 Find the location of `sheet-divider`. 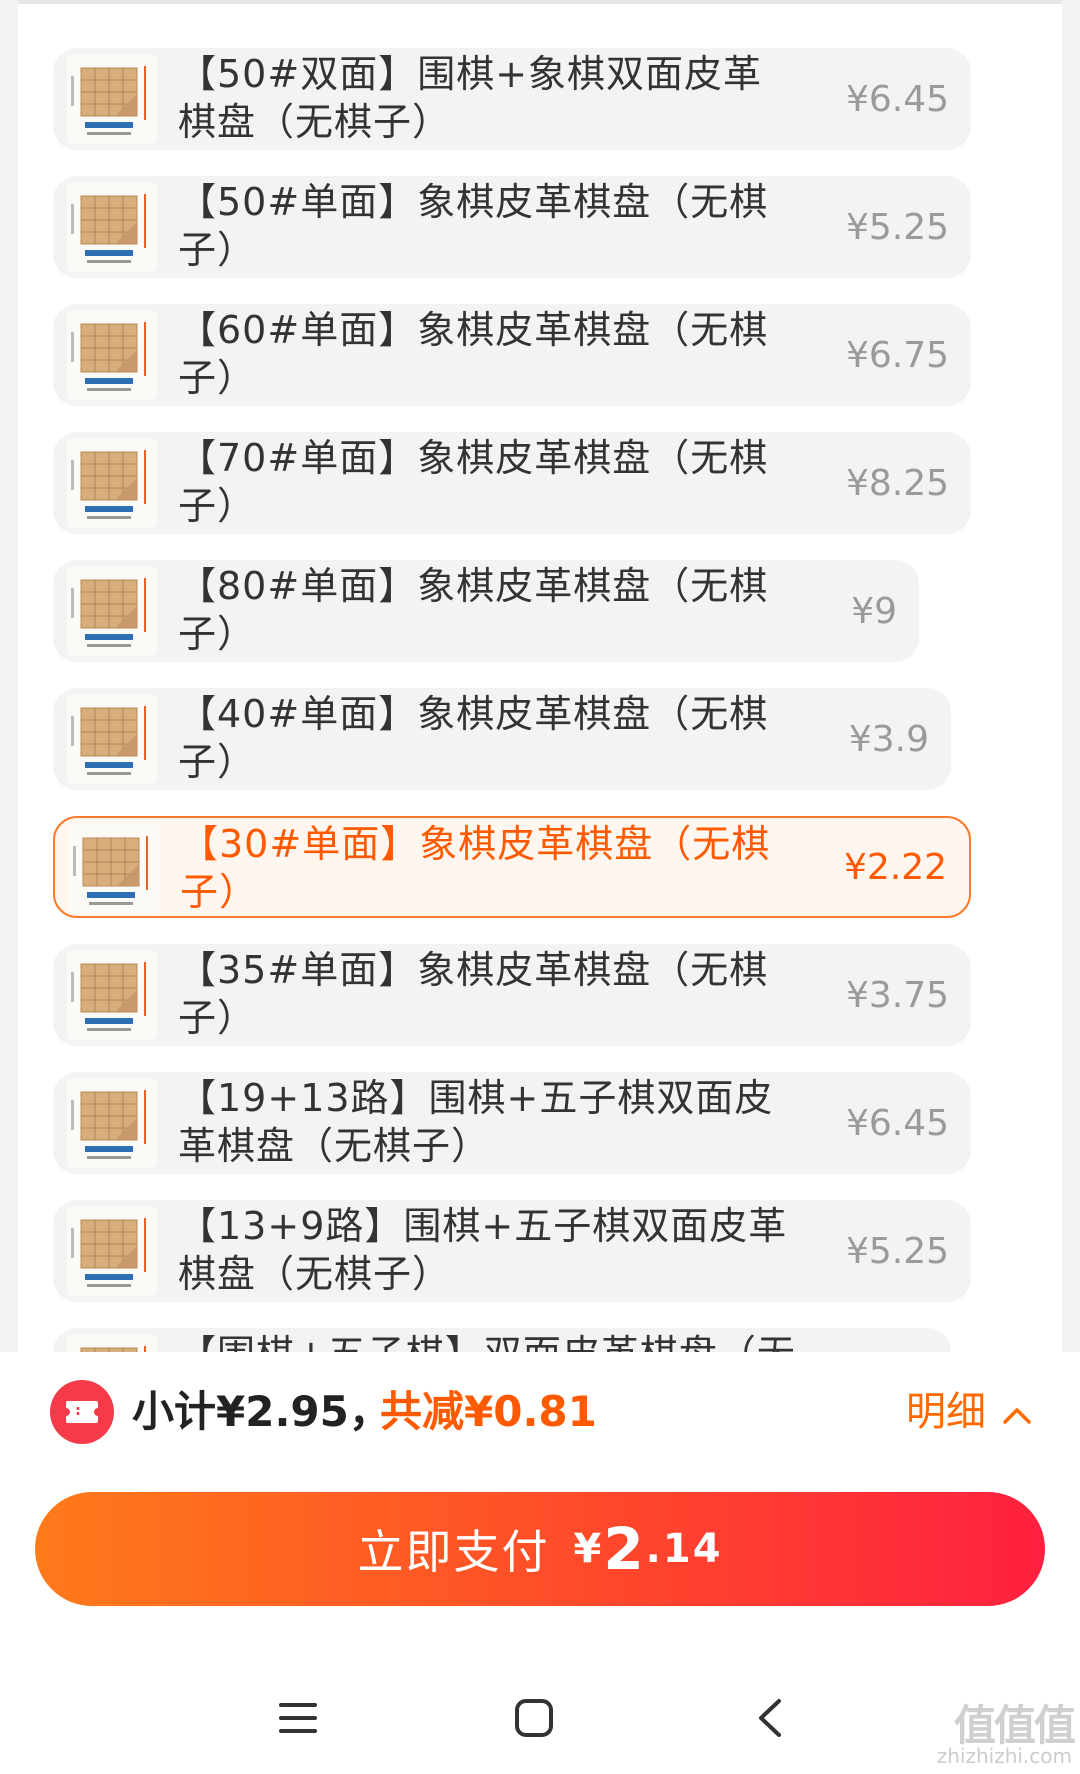

sheet-divider is located at coordinates (540, 2).